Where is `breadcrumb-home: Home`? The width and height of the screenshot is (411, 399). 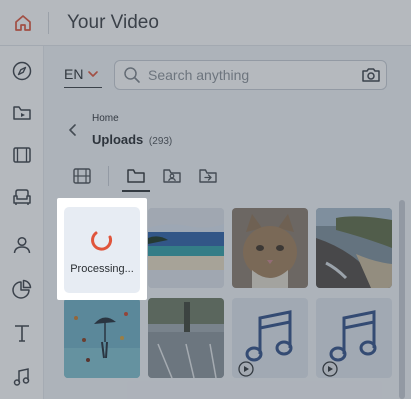
breadcrumb-home: Home is located at coordinates (105, 118).